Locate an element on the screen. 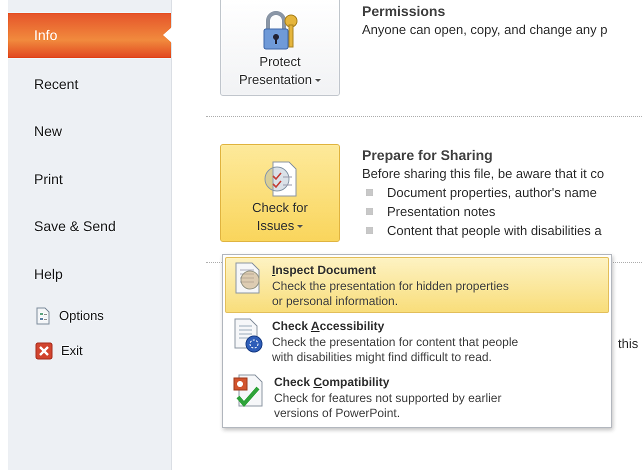  menu-item-description: Check for features not supported by earlier versions of PowerPoint. is located at coordinates (388, 406).